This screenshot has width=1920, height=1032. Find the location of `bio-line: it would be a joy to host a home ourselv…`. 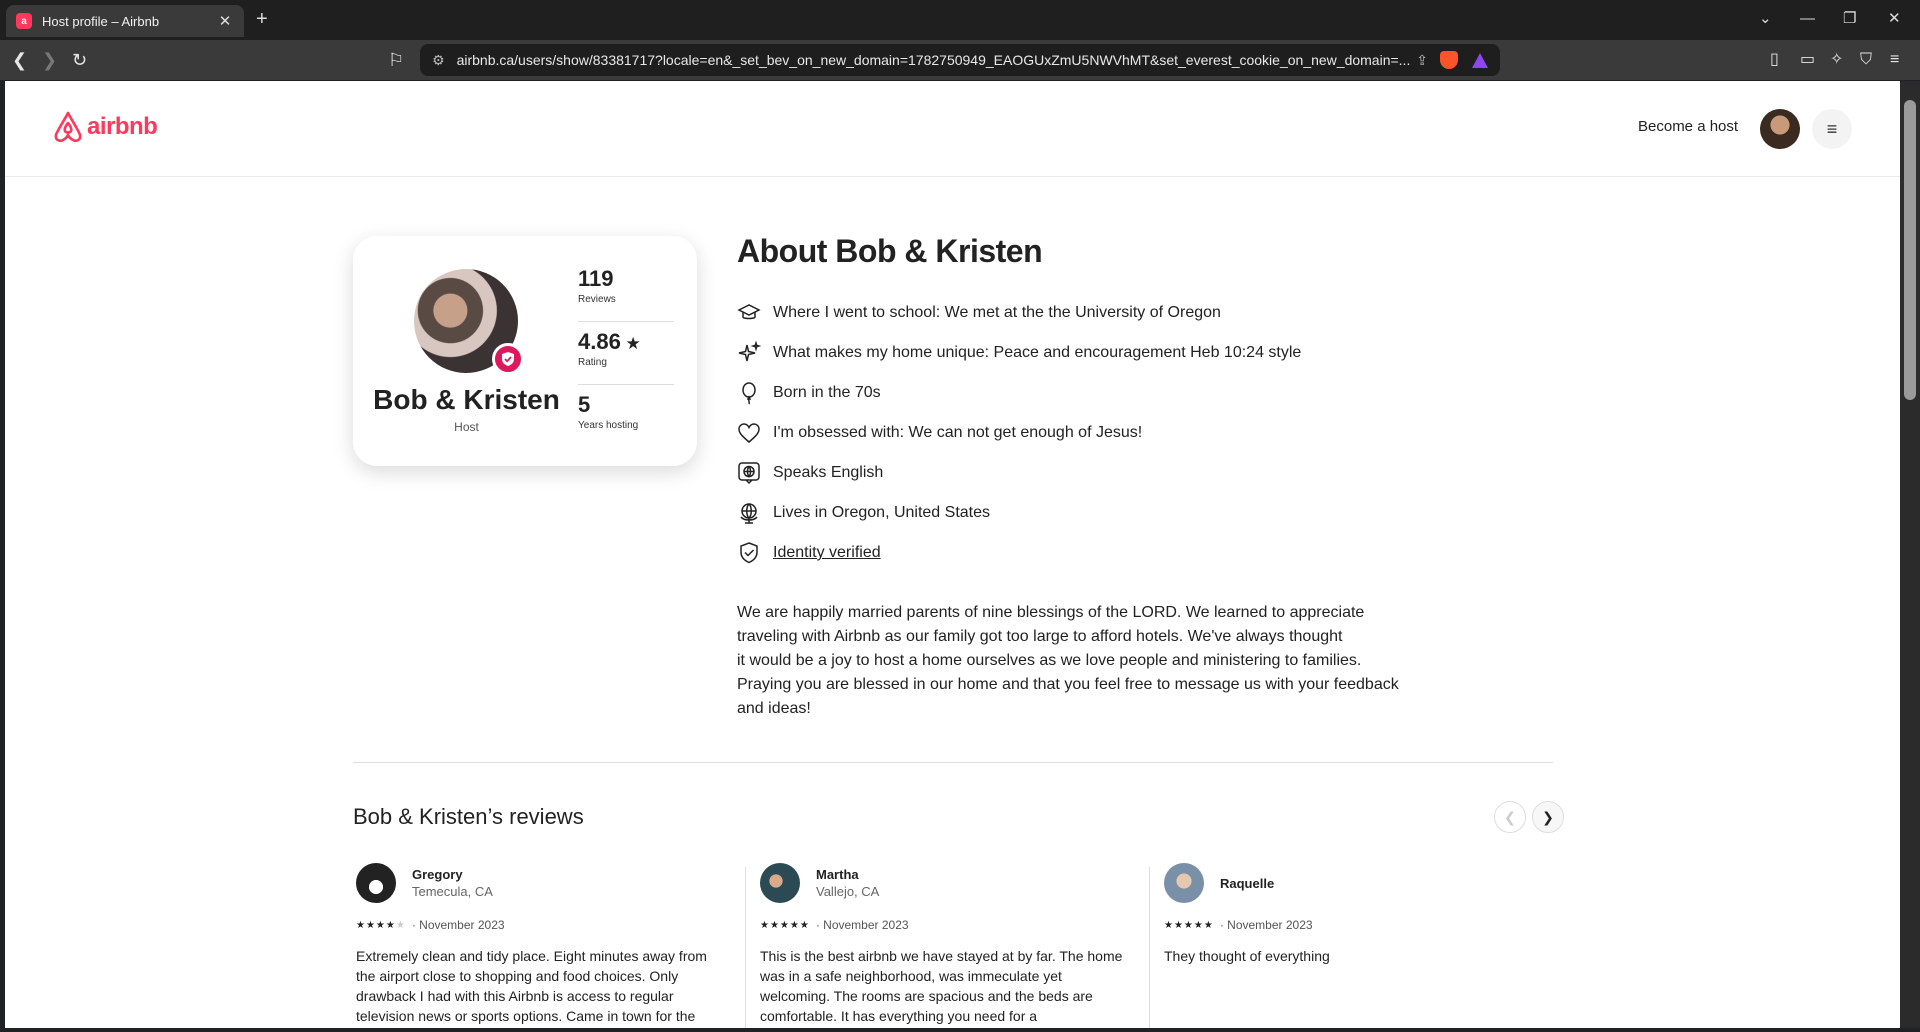

bio-line: it would be a joy to host a home ourselv… is located at coordinates (1049, 660).